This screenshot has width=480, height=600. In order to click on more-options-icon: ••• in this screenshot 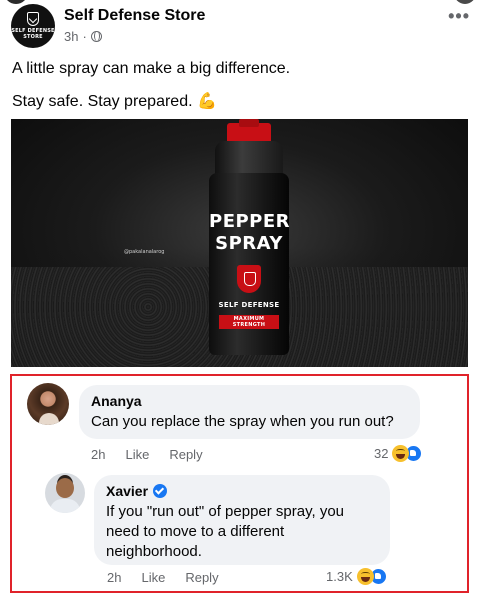, I will do `click(459, 16)`.